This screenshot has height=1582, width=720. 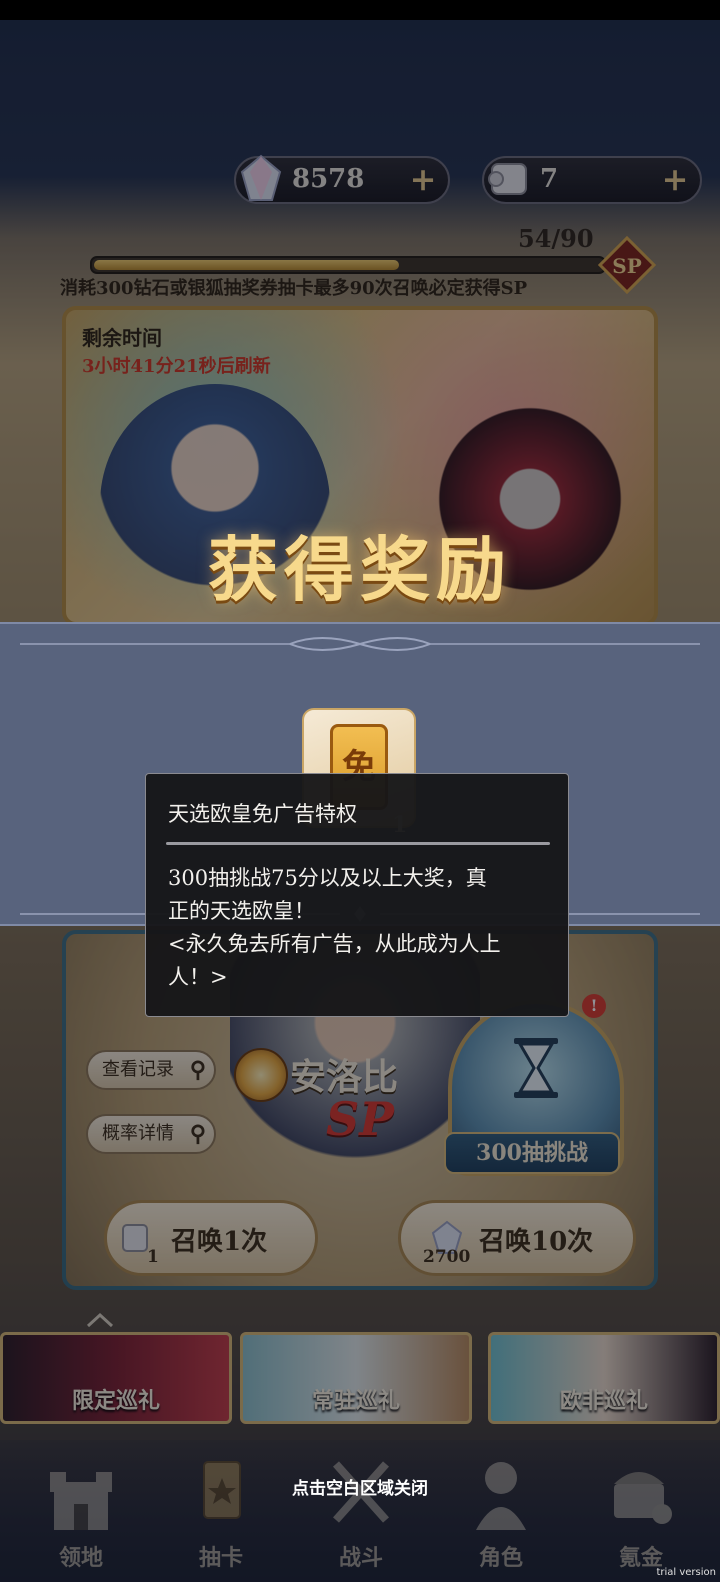 What do you see at coordinates (241, 911) in the screenshot?
I see `tooltip-line: 正的天选欧皇！` at bounding box center [241, 911].